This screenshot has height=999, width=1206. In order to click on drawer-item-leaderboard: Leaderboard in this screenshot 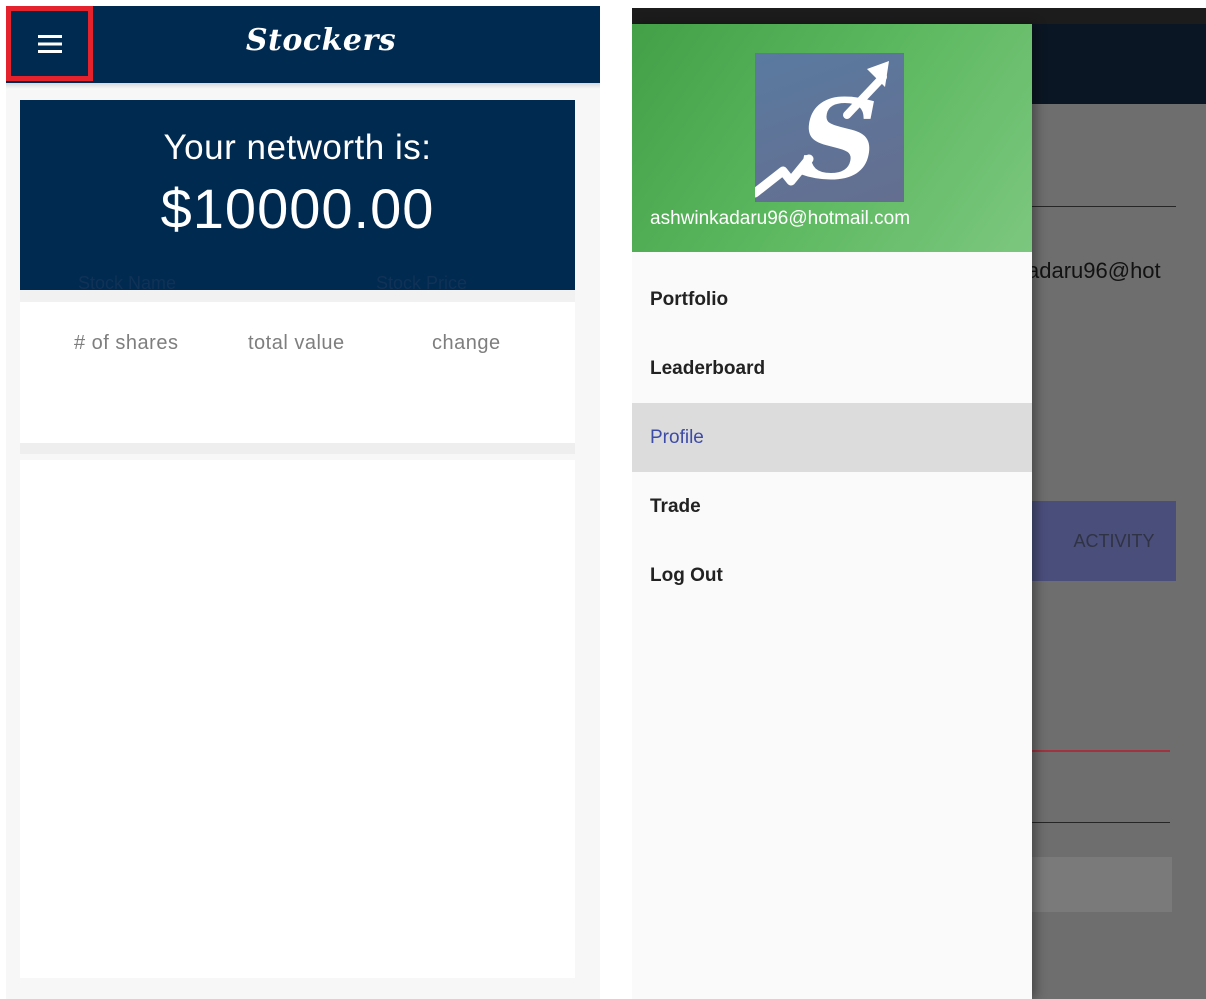, I will do `click(832, 368)`.